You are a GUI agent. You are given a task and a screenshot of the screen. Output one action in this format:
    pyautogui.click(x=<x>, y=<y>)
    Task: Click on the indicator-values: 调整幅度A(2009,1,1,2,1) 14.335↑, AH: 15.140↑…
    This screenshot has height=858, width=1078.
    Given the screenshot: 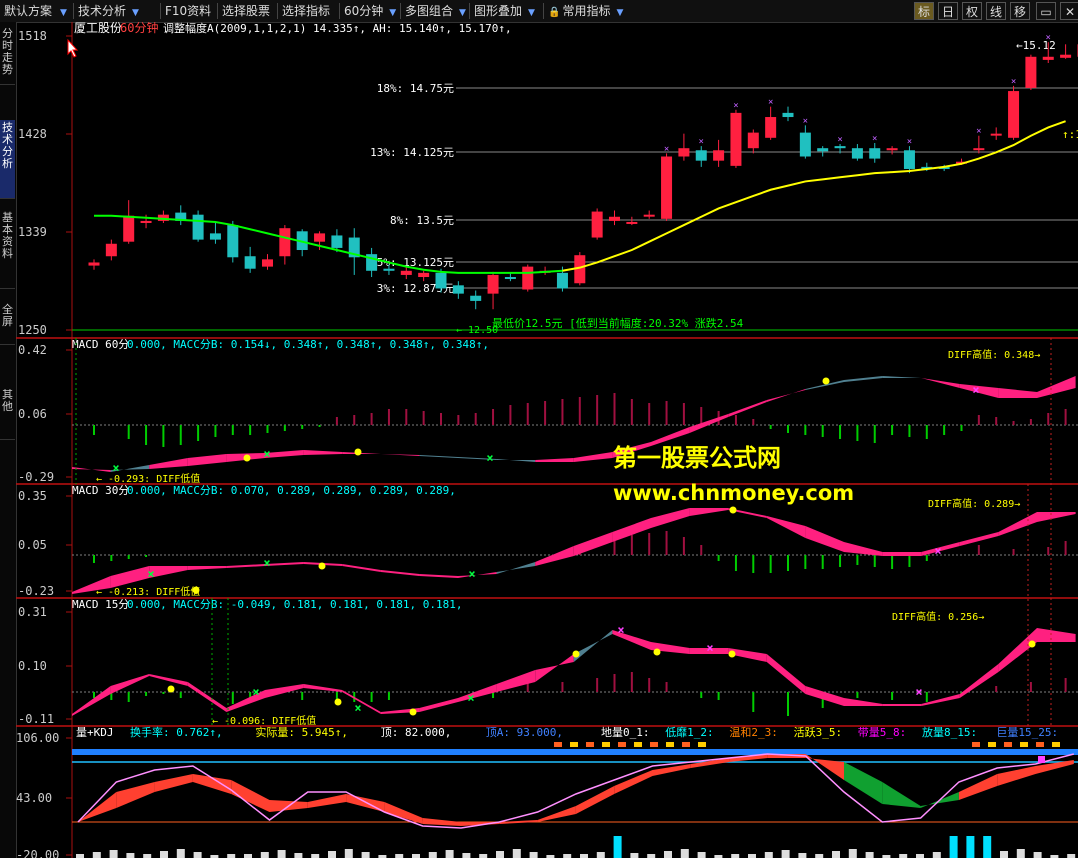 What is the action you would take?
    pyautogui.click(x=337, y=28)
    